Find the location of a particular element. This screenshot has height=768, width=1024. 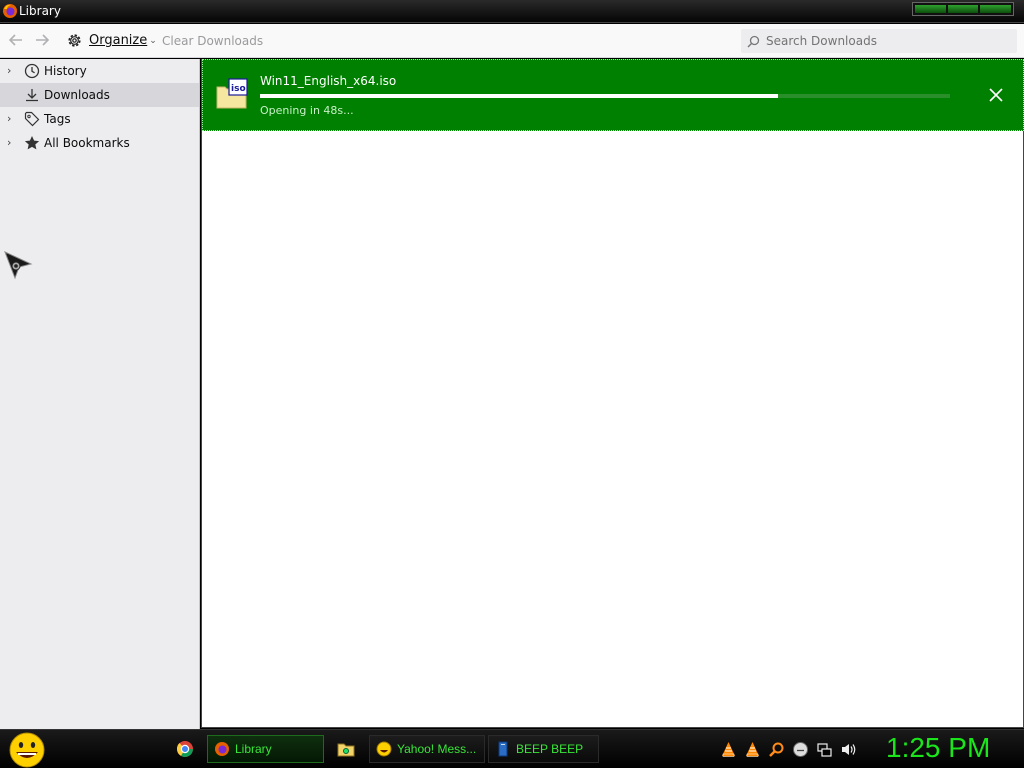

close-icon is located at coordinates (996, 95).